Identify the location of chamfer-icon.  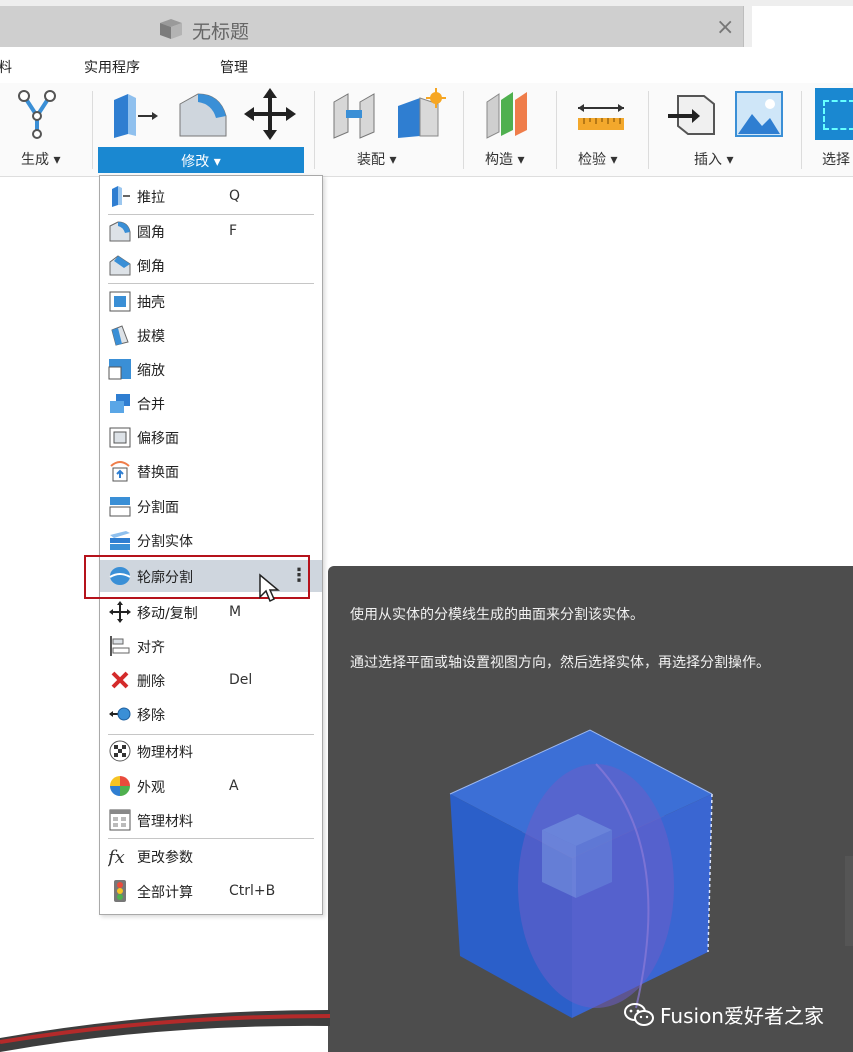
(120, 265).